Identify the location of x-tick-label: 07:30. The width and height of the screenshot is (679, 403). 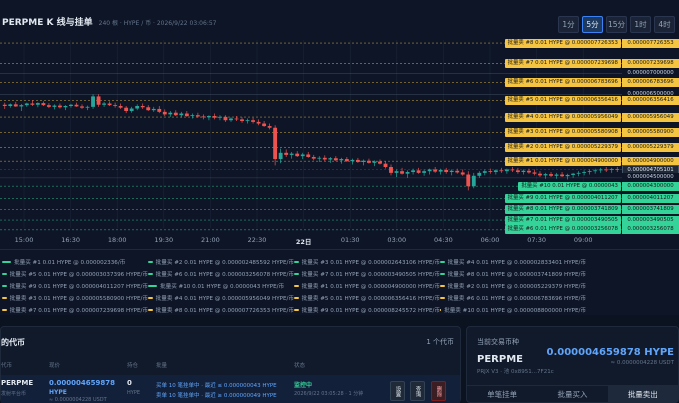
(536, 240).